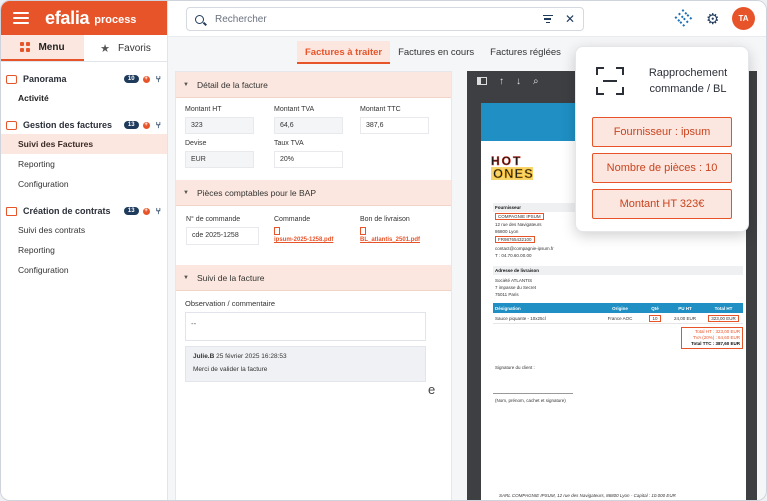 Image resolution: width=767 pixels, height=501 pixels. Describe the element at coordinates (241, 19) in the screenshot. I see `search-placeholder: Rechercher` at that location.